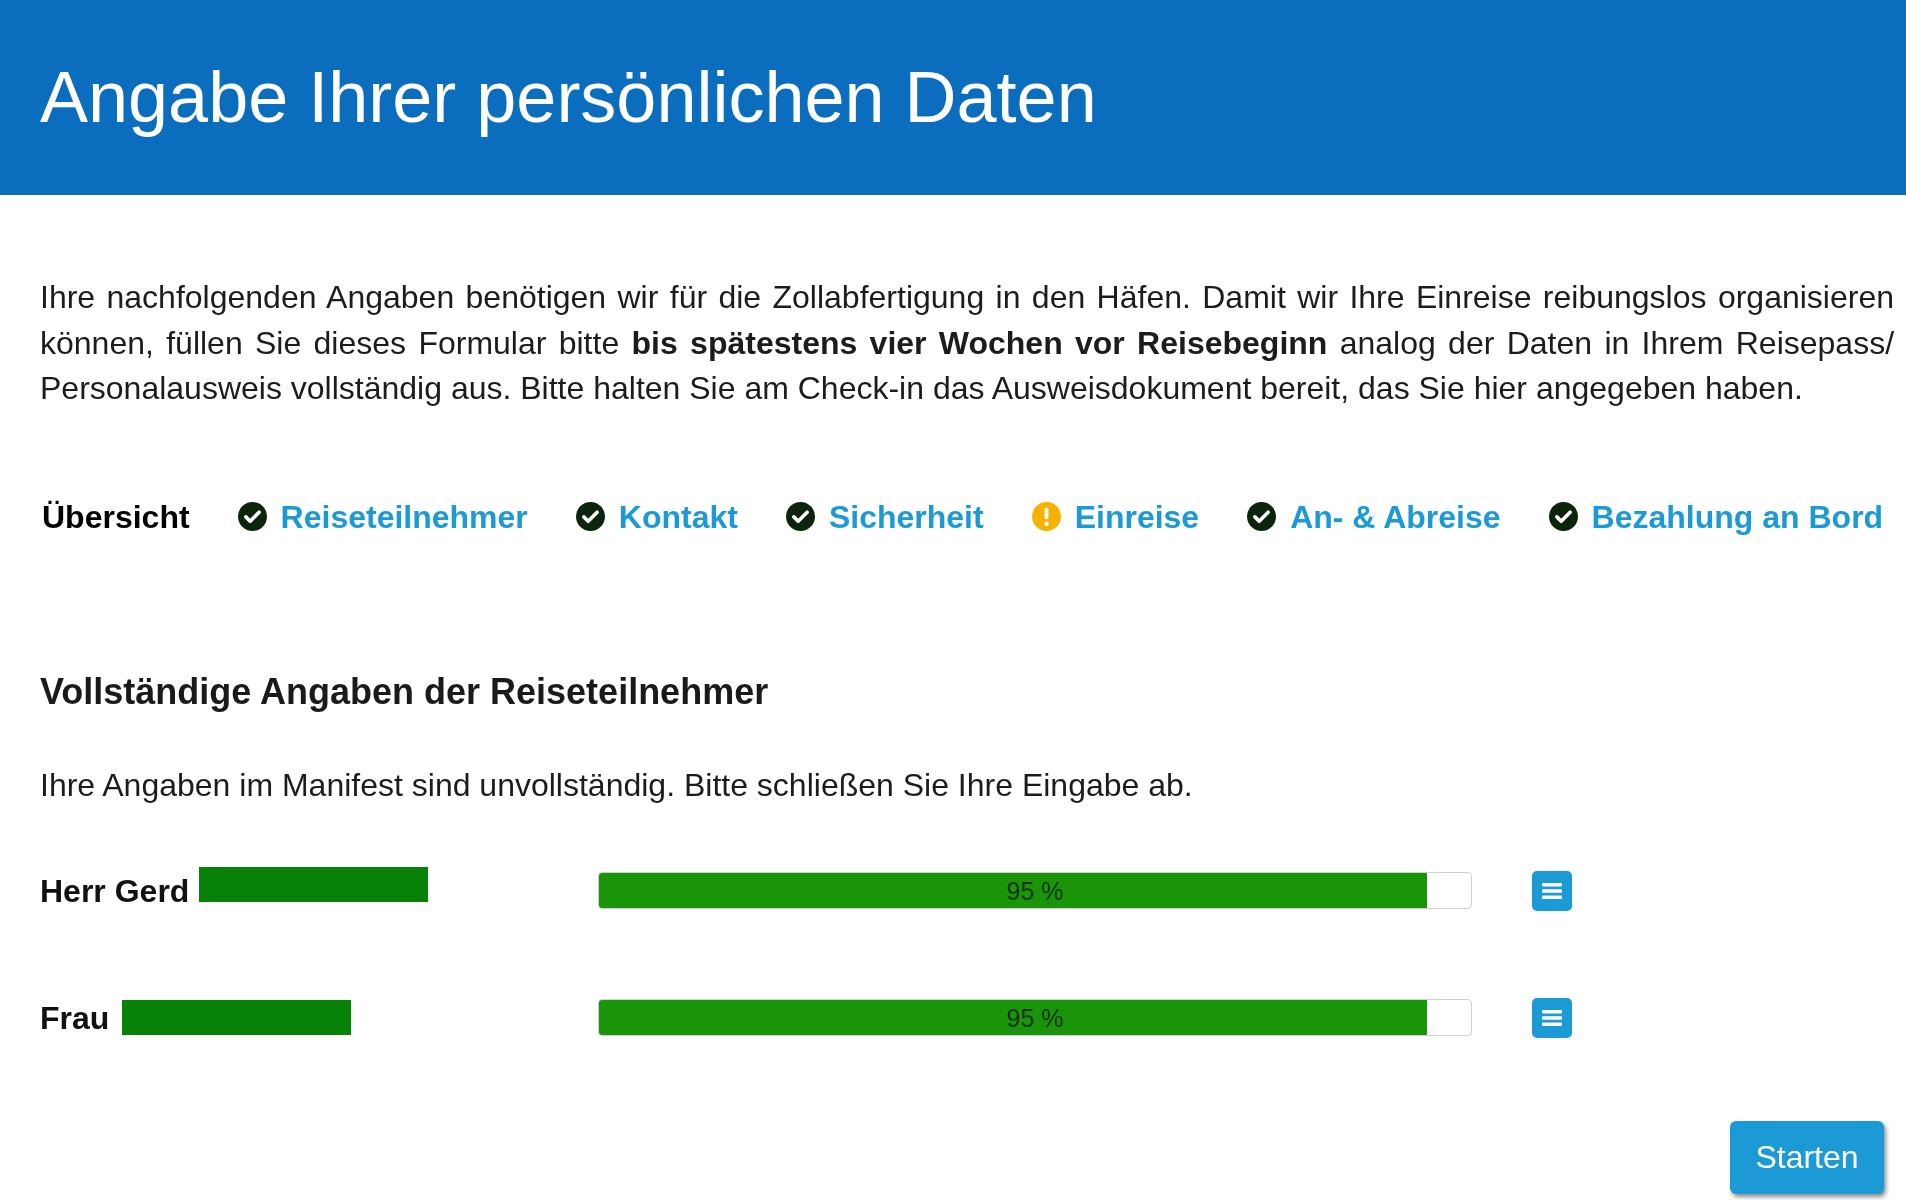 This screenshot has height=1200, width=1906. What do you see at coordinates (967, 343) in the screenshot?
I see `intro-paragraph: Ihre nachfolgenden Angaben benötigen wir für die Zollabfertigung in den Häfen. Damit wir Ihre Einreise reibungslos organisieren können, füllen Sie dieses Formular bitte bis spätestens vier Wochen vor Reisebeginn analog der Daten in Ihrem Reisepass/ Personalausweis vollständig aus. Bitte halten Sie am Check-in das Ausweisdokument bereit, das Sie hier angegeben haben.` at bounding box center [967, 343].